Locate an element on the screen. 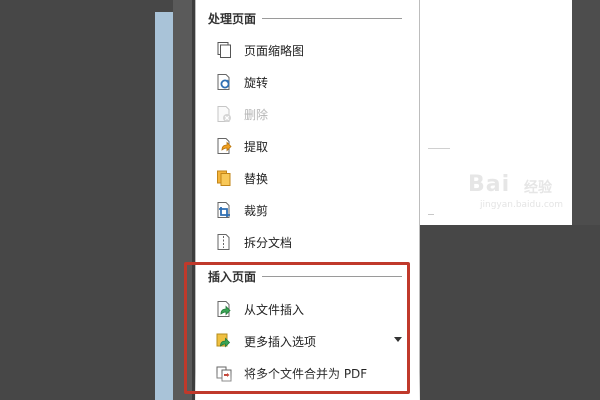 The height and width of the screenshot is (400, 600). page-edge-strip-top is located at coordinates (164, 6).